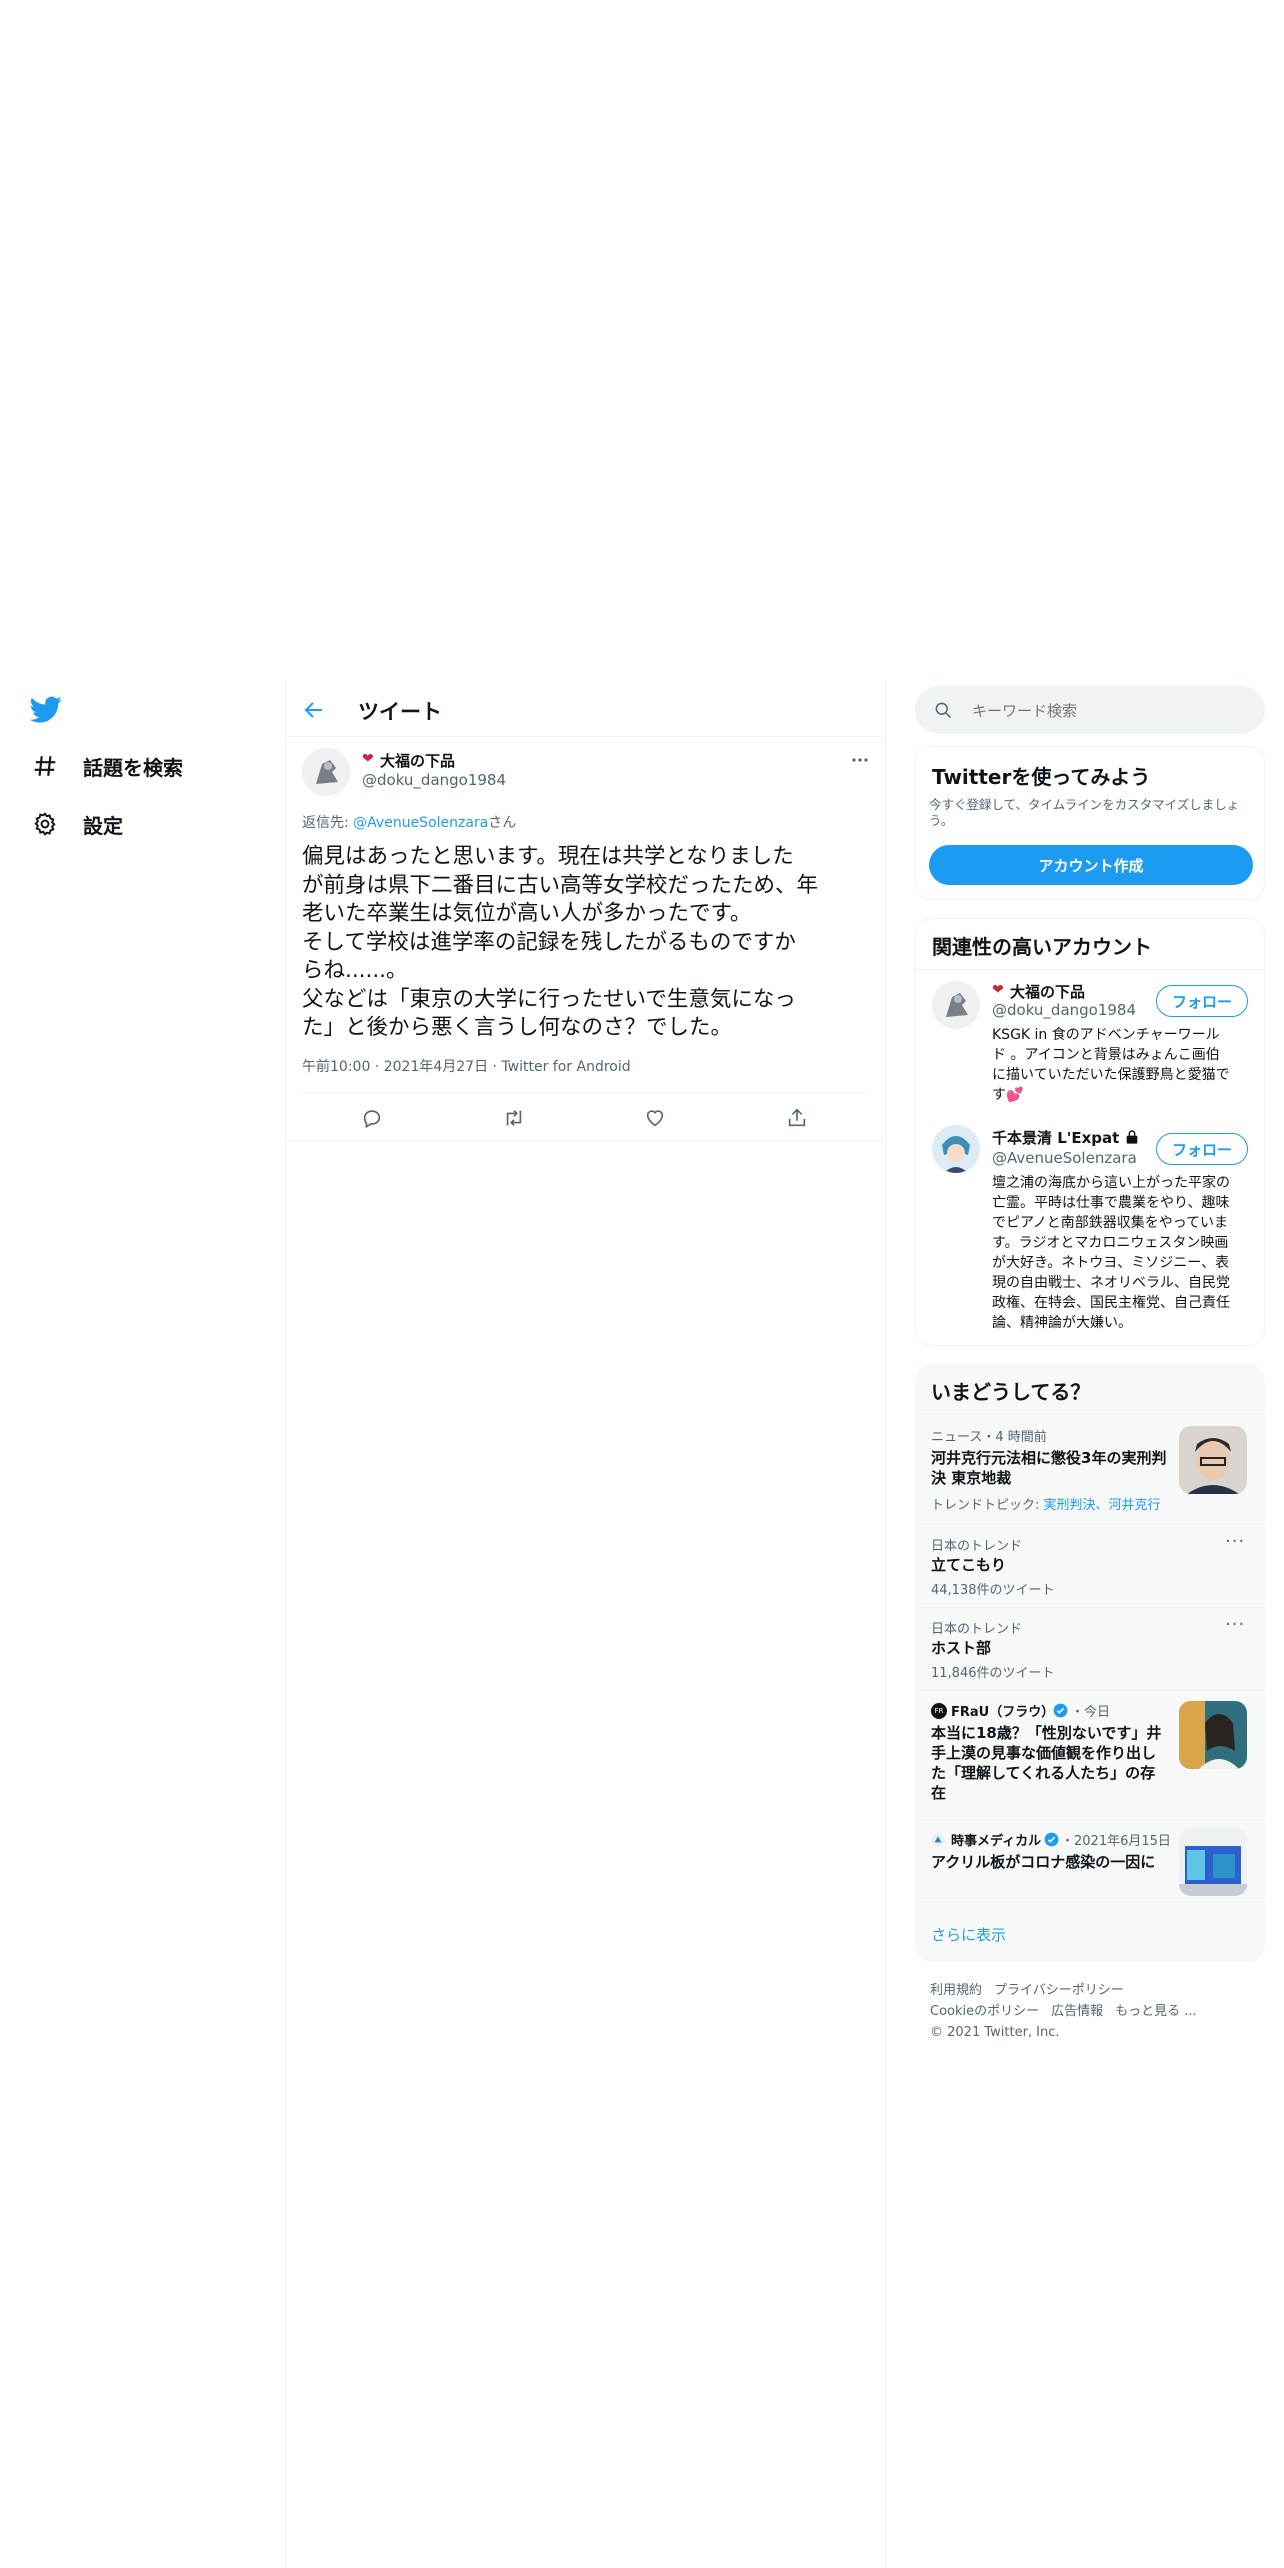  I want to click on tweet-source: Twitter for Android, so click(565, 1067).